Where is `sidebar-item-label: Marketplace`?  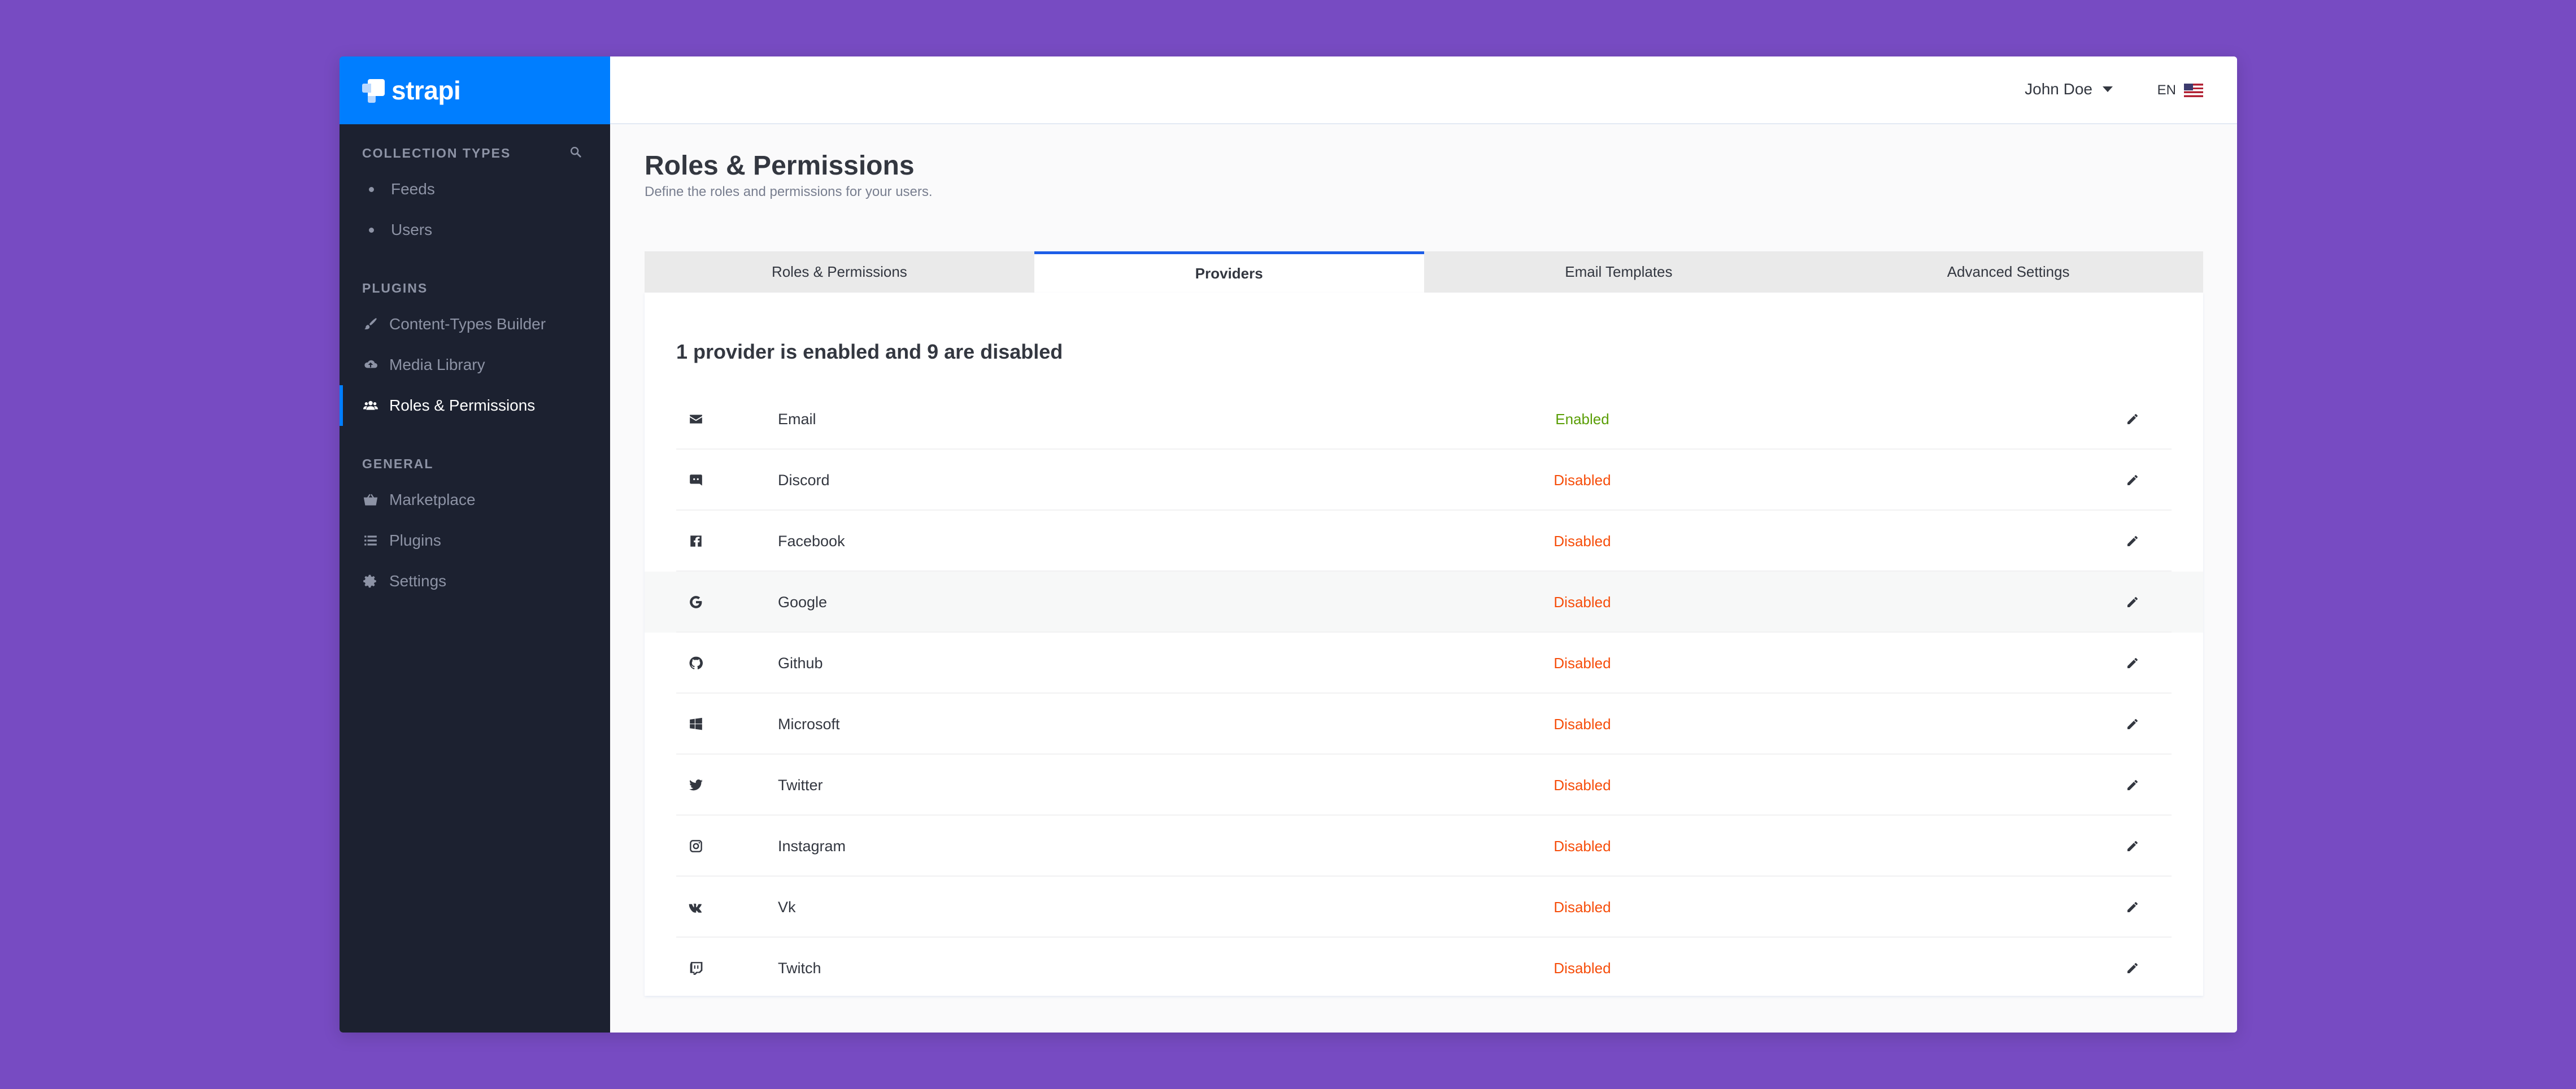 sidebar-item-label: Marketplace is located at coordinates (432, 499).